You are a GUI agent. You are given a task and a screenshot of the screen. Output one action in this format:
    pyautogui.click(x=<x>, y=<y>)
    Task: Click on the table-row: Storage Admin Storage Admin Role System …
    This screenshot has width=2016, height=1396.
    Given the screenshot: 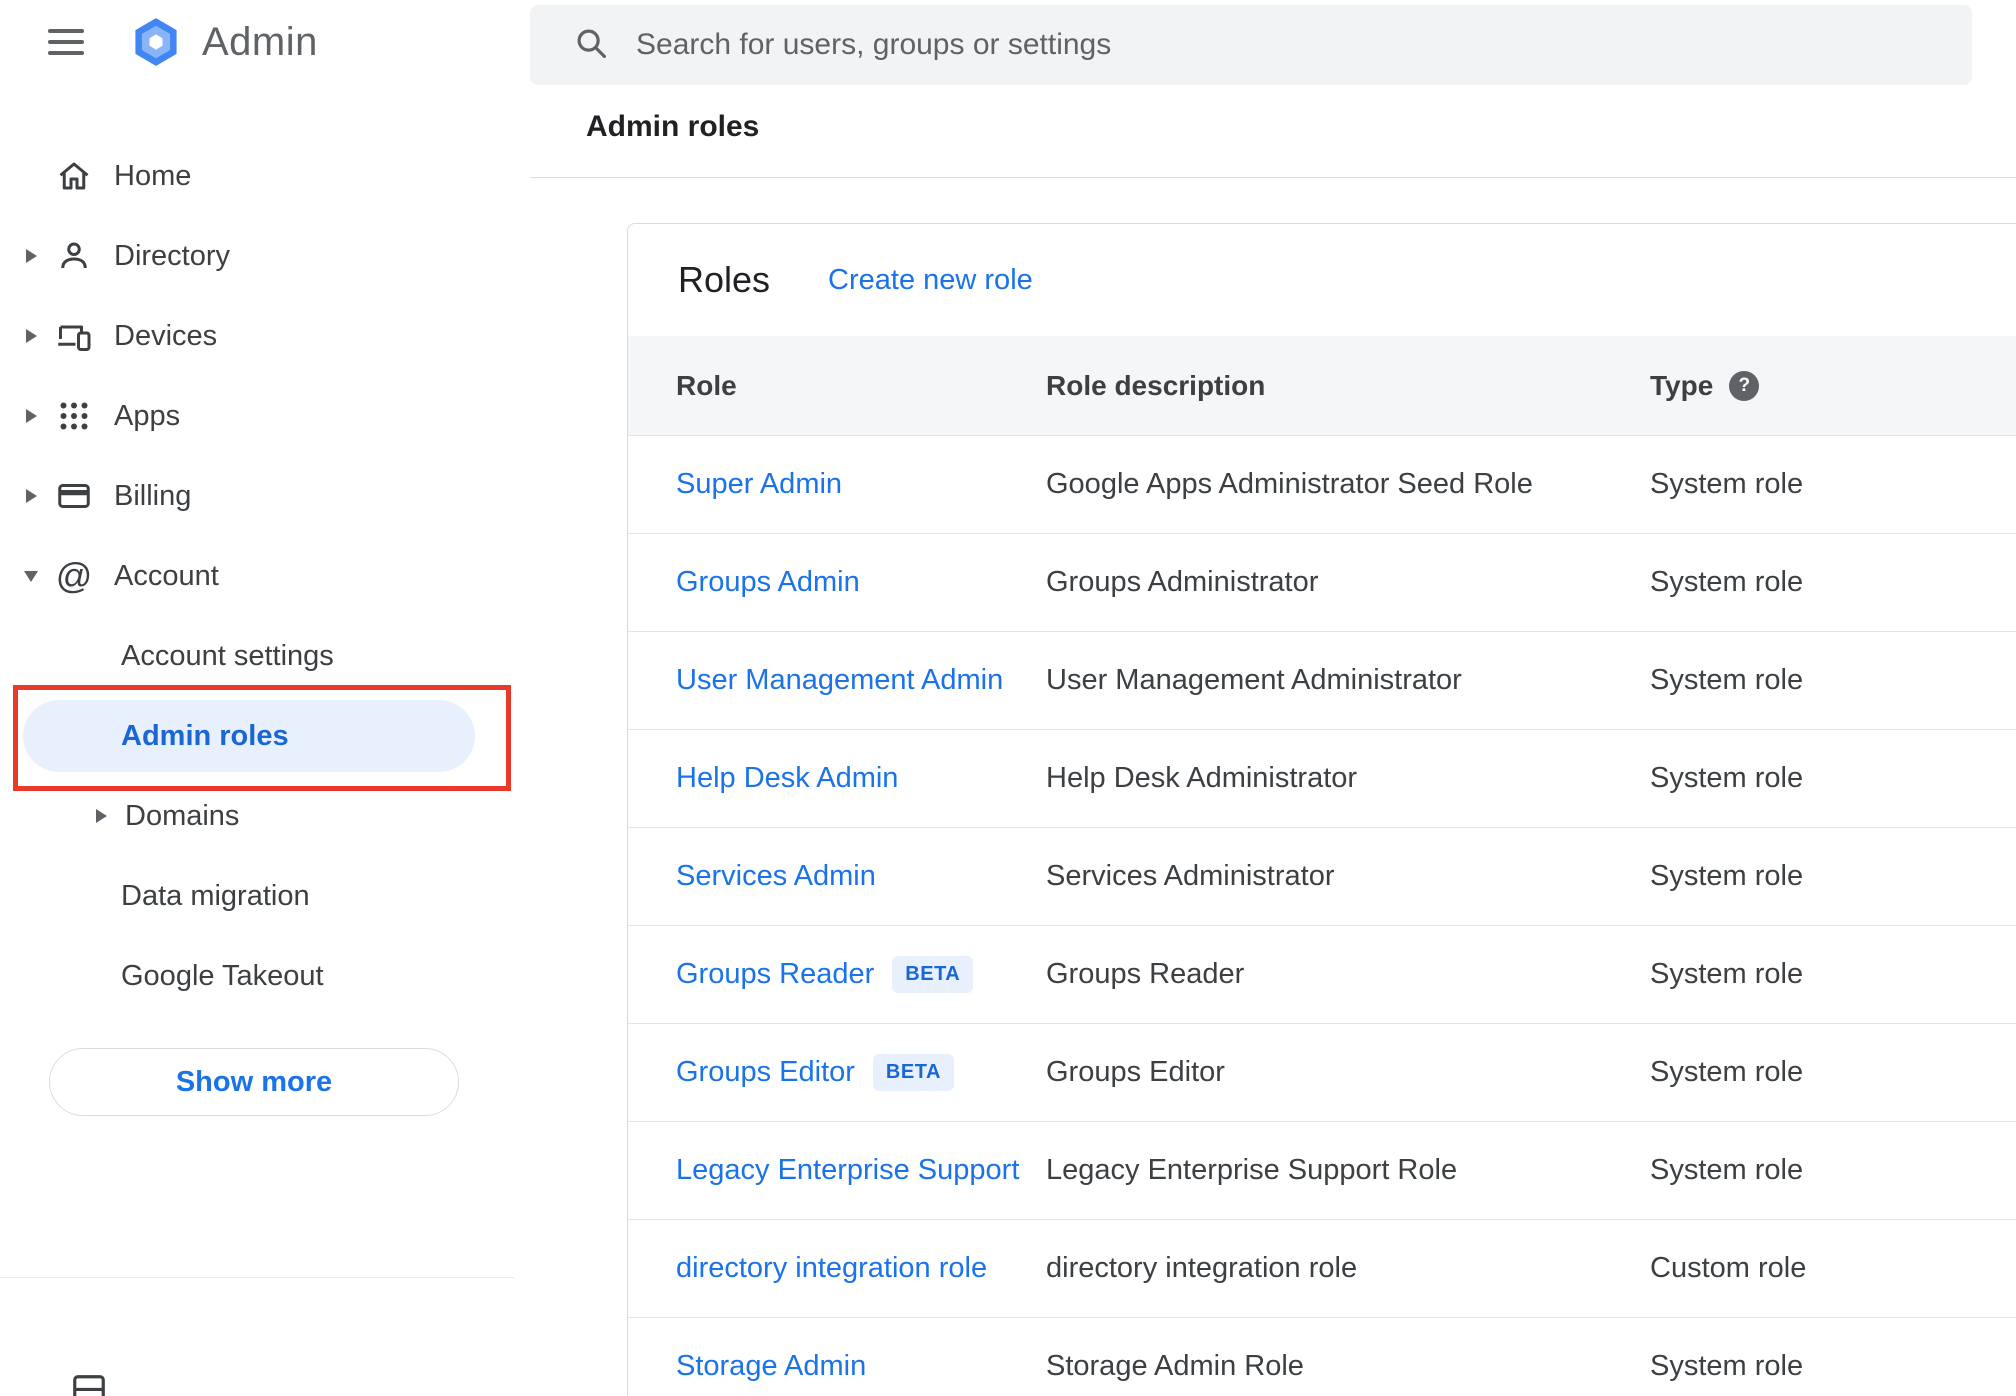 What is the action you would take?
    pyautogui.click(x=1322, y=1356)
    